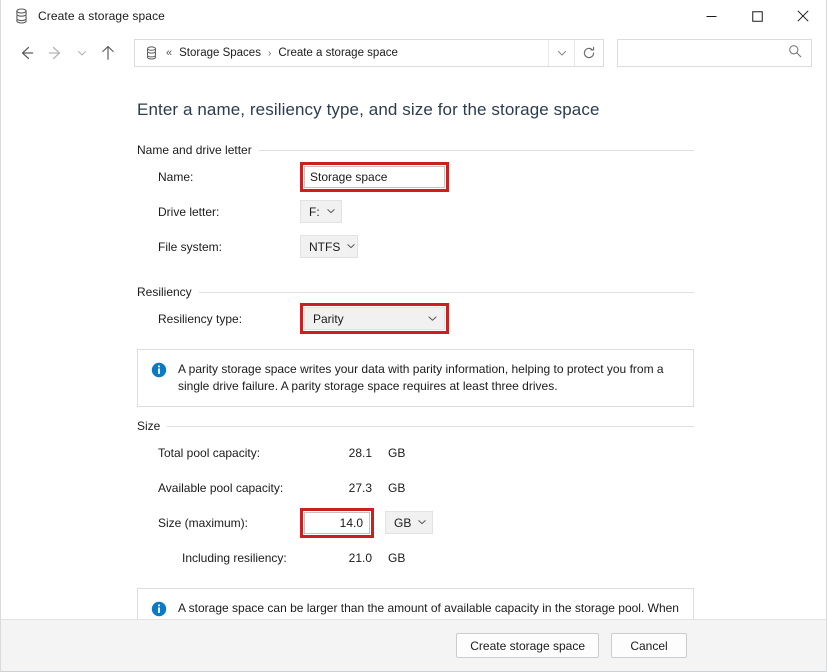 The height and width of the screenshot is (672, 827). Describe the element at coordinates (149, 426) in the screenshot. I see `section-title: Size` at that location.